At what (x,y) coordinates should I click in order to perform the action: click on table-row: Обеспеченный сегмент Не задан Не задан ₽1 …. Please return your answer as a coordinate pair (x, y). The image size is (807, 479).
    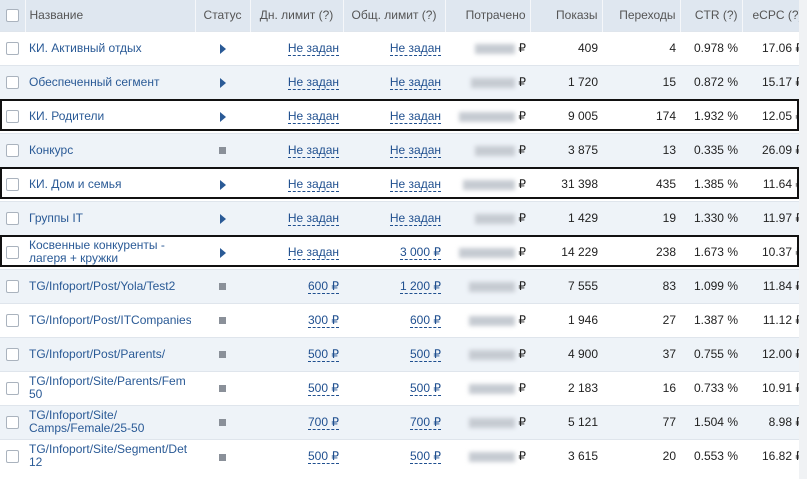
    Looking at the image, I should click on (403, 81).